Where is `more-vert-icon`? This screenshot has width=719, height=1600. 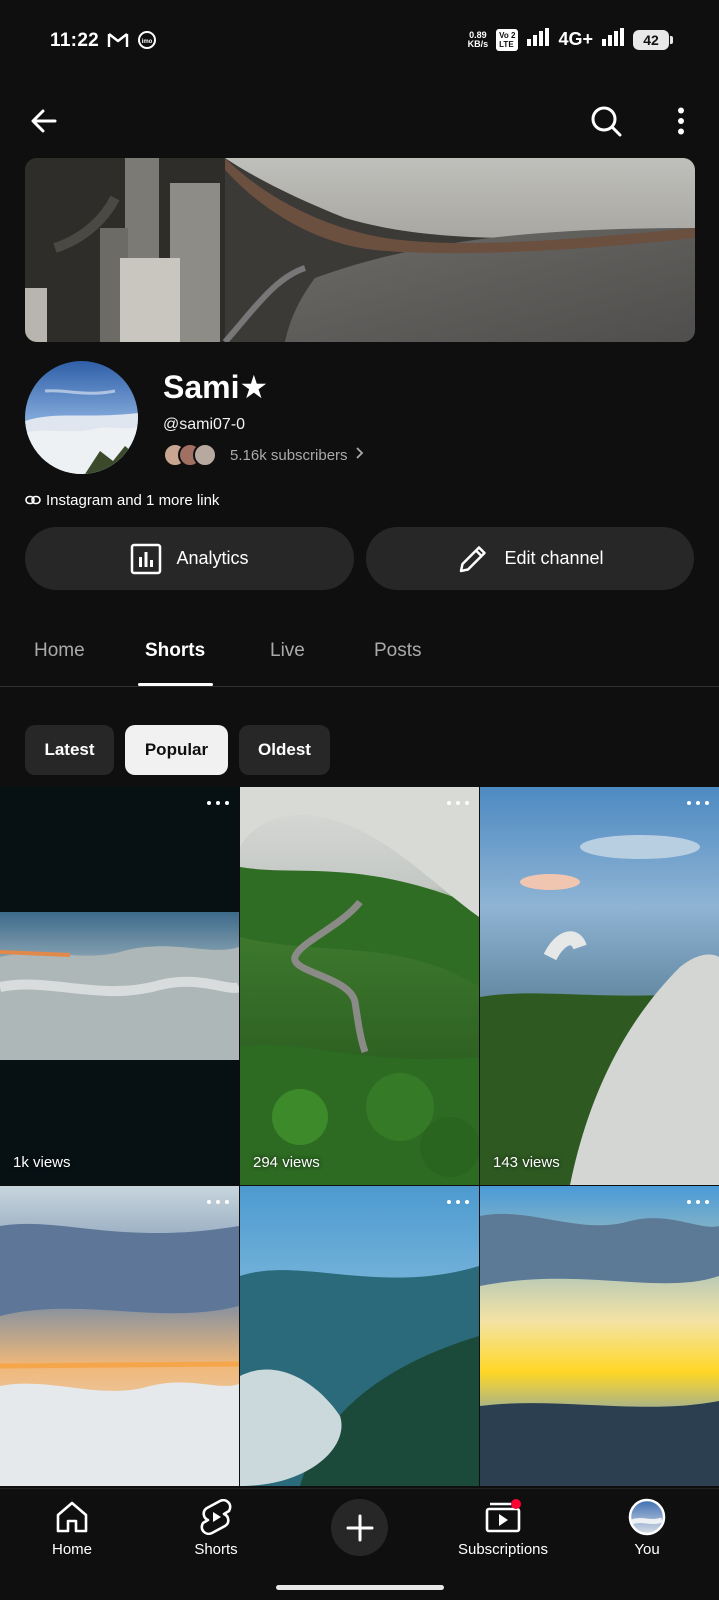 more-vert-icon is located at coordinates (681, 121).